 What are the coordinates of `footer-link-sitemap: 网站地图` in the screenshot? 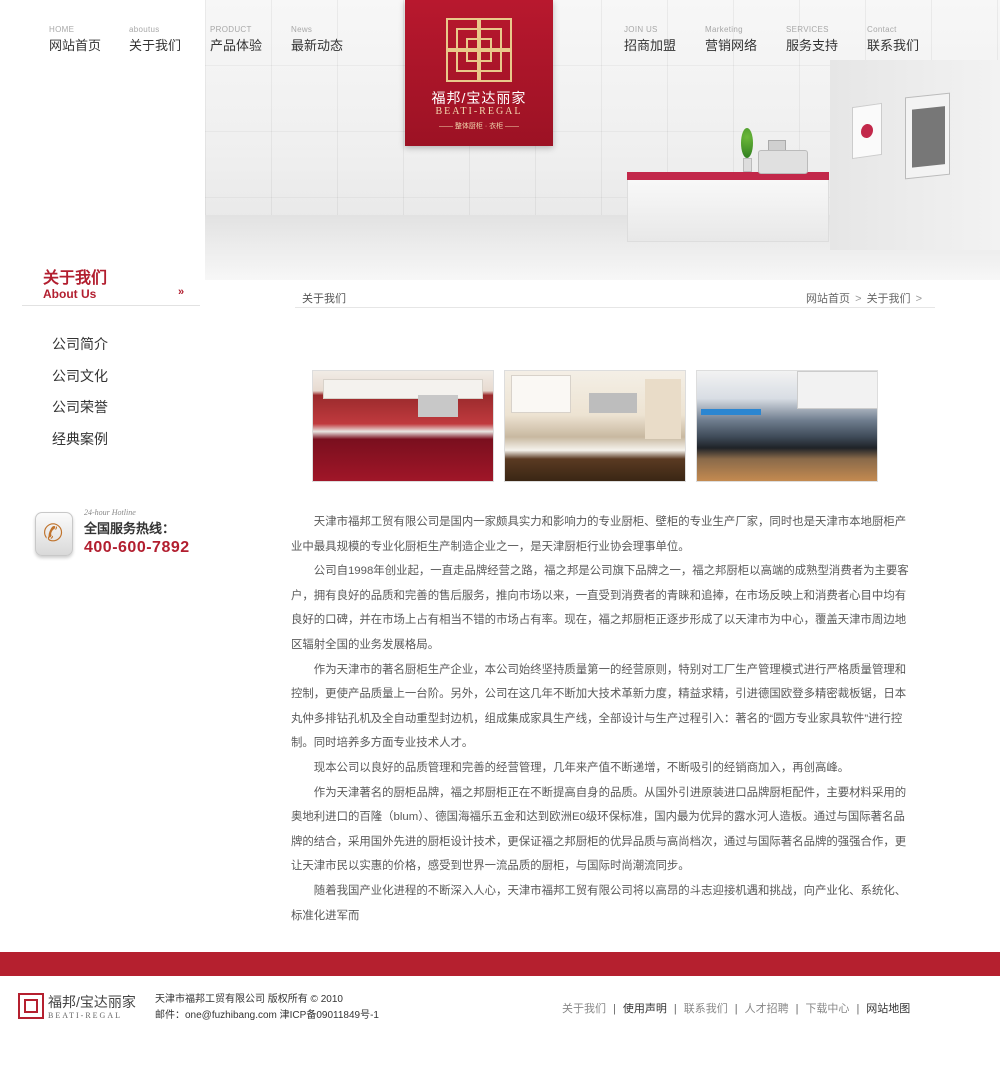 It's located at (888, 1009).